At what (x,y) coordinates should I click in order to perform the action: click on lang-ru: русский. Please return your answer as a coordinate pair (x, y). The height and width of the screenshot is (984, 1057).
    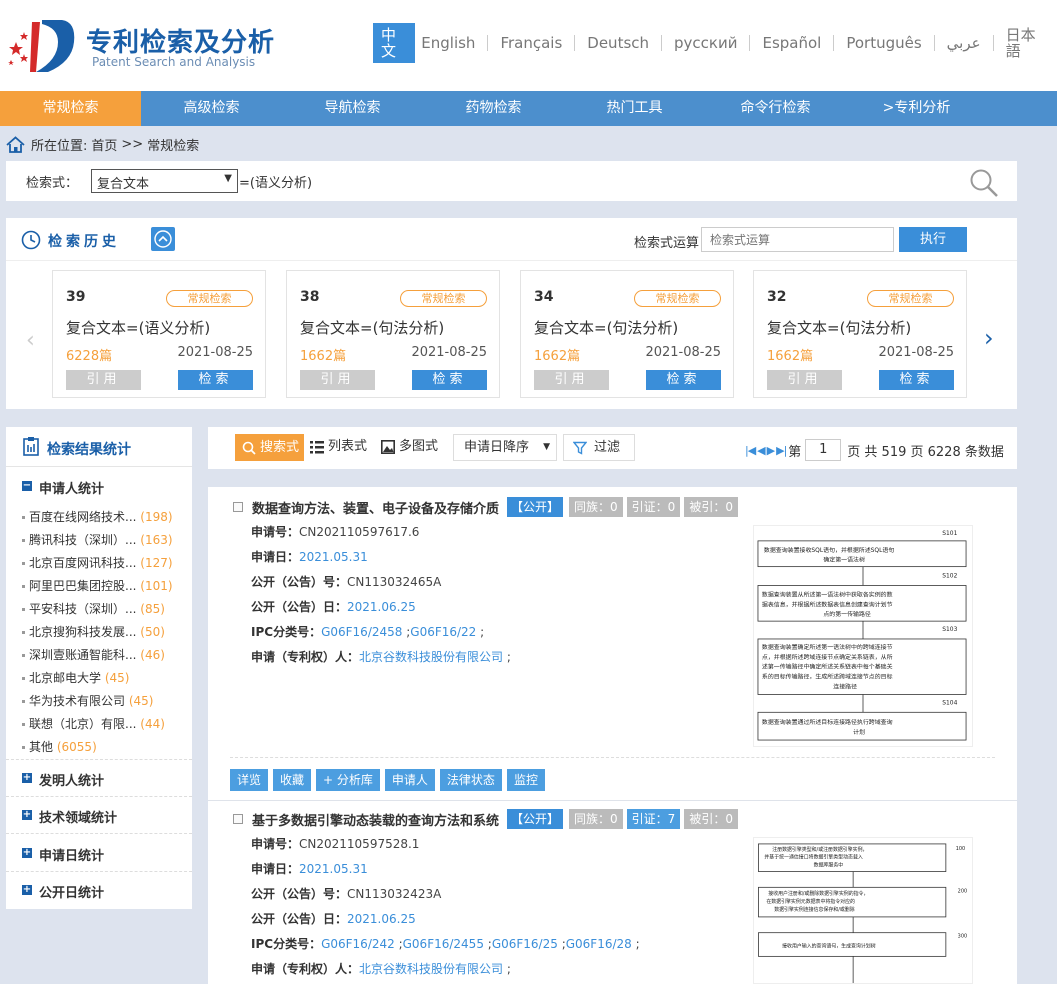
    Looking at the image, I should click on (706, 43).